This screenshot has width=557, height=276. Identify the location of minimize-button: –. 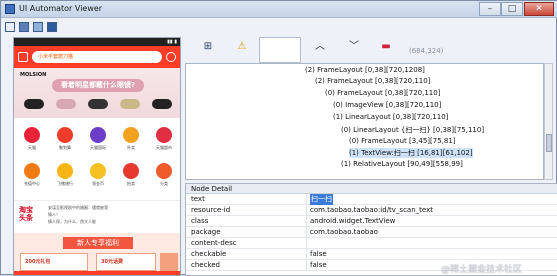
(490, 9).